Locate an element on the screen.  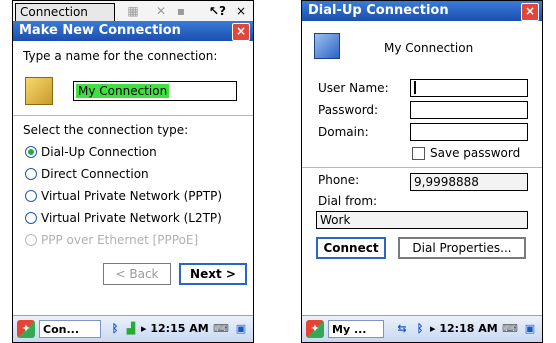
password-input is located at coordinates (469, 110).